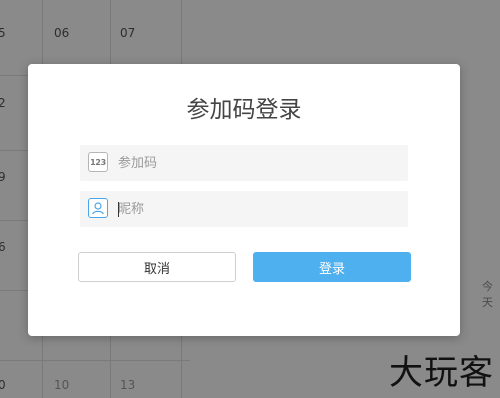 The image size is (500, 398). What do you see at coordinates (128, 33) in the screenshot?
I see `calendar-day: 07` at bounding box center [128, 33].